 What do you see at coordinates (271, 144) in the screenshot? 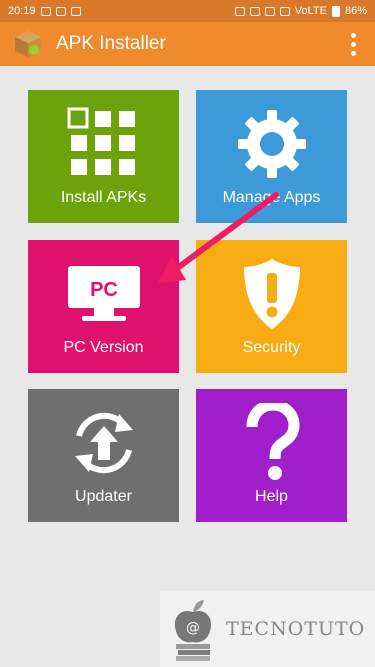
I see `gear-icon` at bounding box center [271, 144].